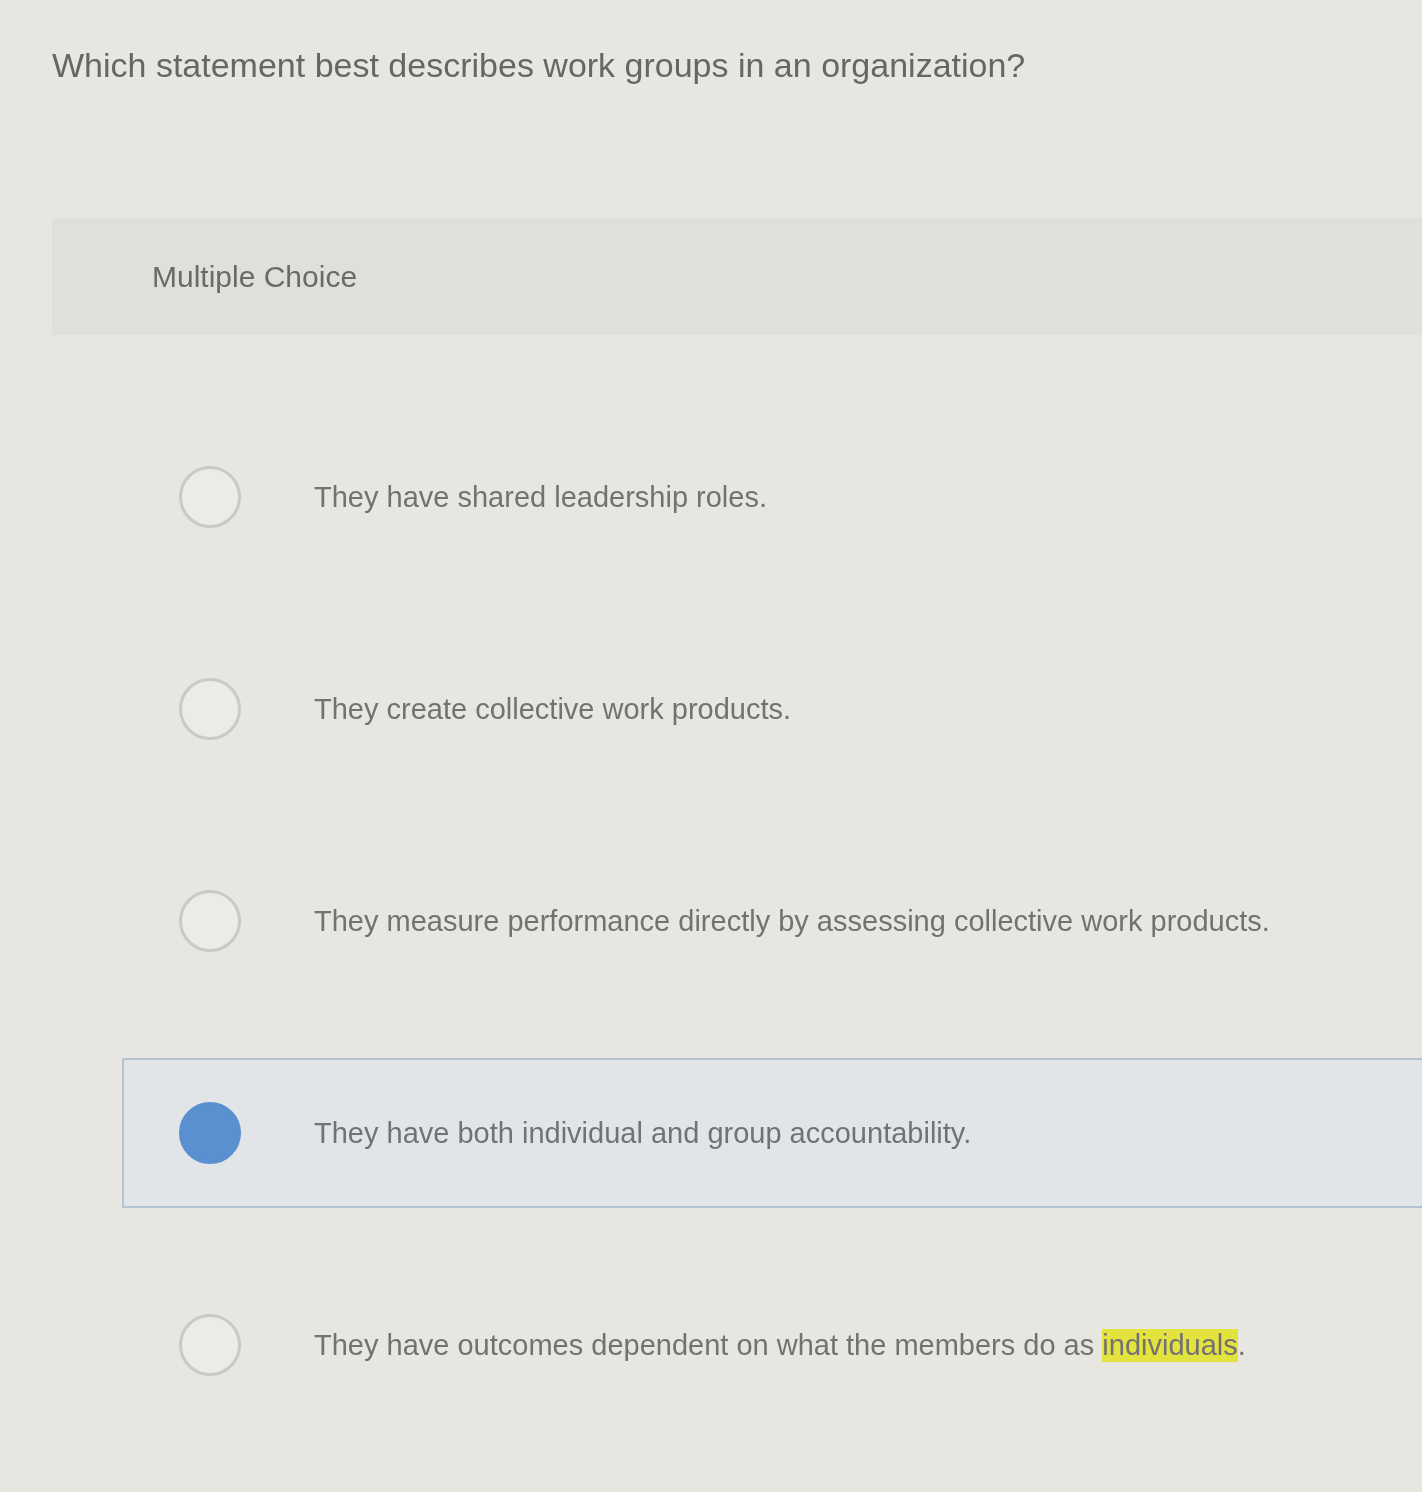  I want to click on answer-option-text: They create collective work products., so click(553, 709).